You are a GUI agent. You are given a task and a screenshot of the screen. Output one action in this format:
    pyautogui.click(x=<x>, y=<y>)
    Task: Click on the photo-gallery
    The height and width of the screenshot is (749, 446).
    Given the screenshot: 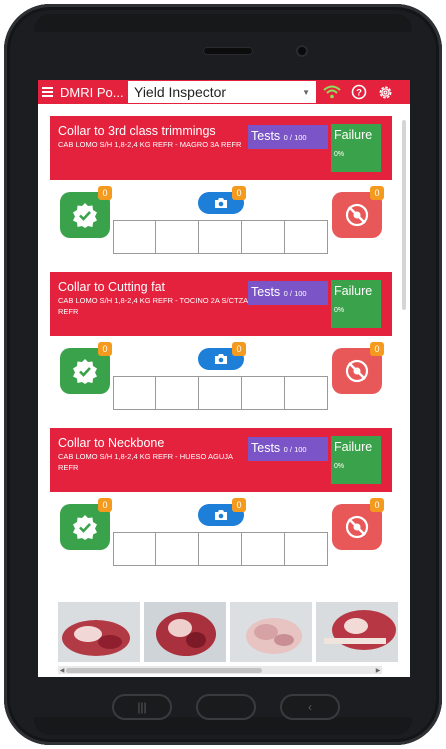 What is the action you would take?
    pyautogui.click(x=228, y=632)
    